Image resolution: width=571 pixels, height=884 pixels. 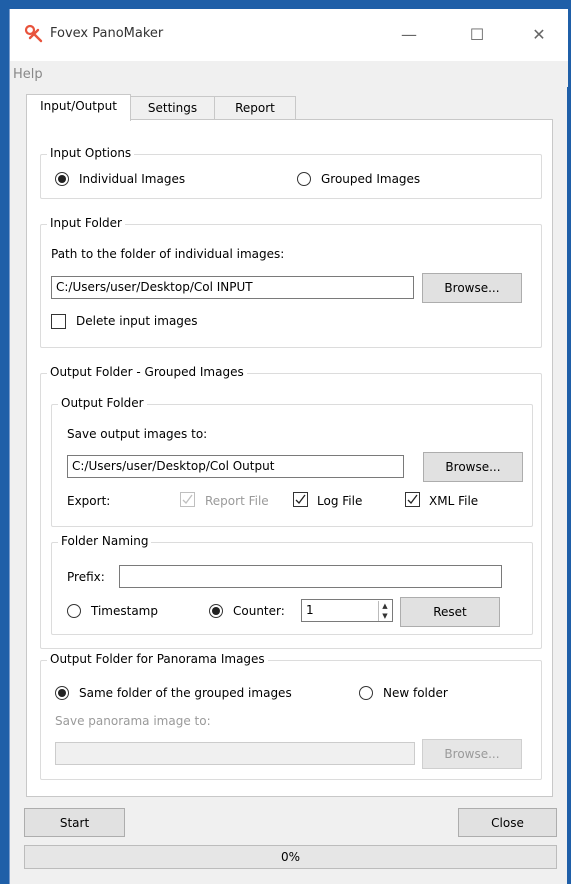 I want to click on counter-value: 1, so click(x=310, y=610).